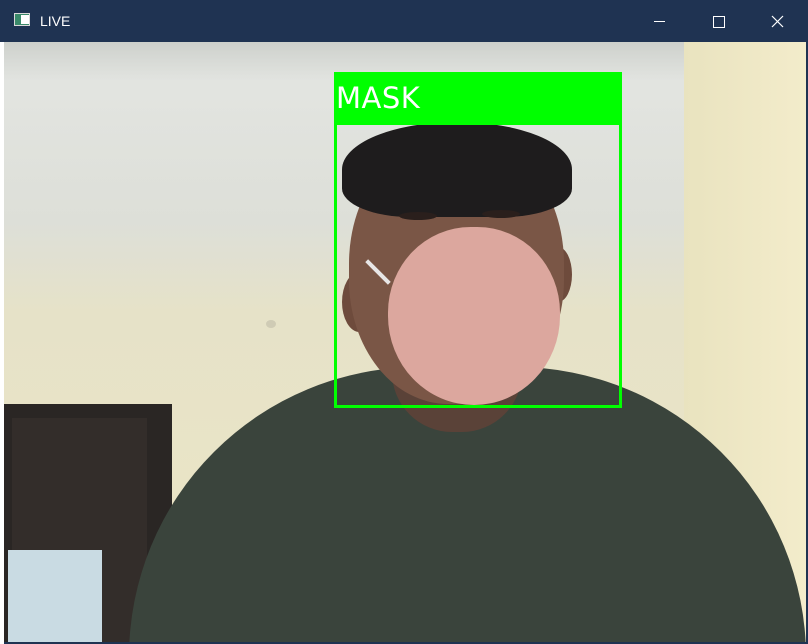  I want to click on maximize-button, so click(720, 21).